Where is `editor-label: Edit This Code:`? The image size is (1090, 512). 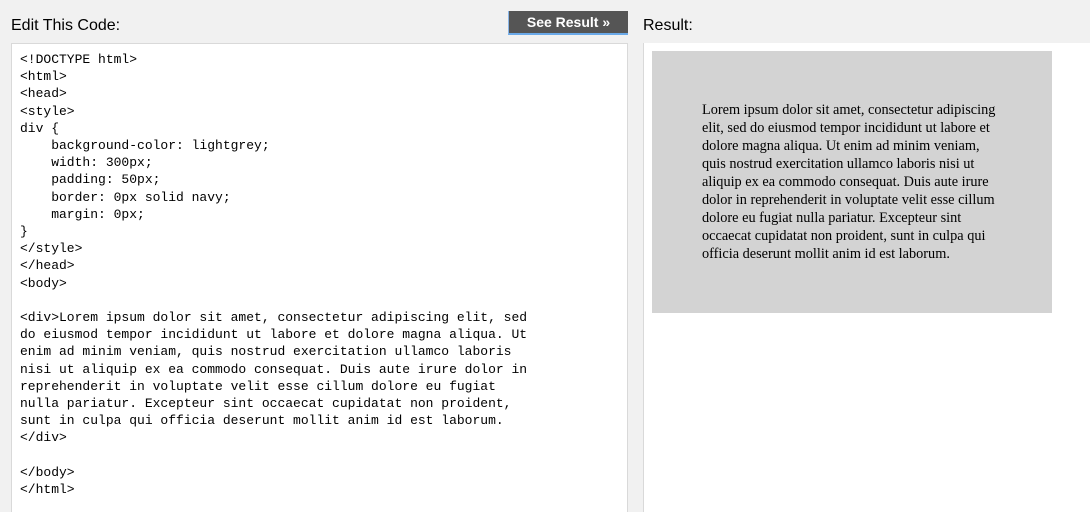
editor-label: Edit This Code: is located at coordinates (66, 25).